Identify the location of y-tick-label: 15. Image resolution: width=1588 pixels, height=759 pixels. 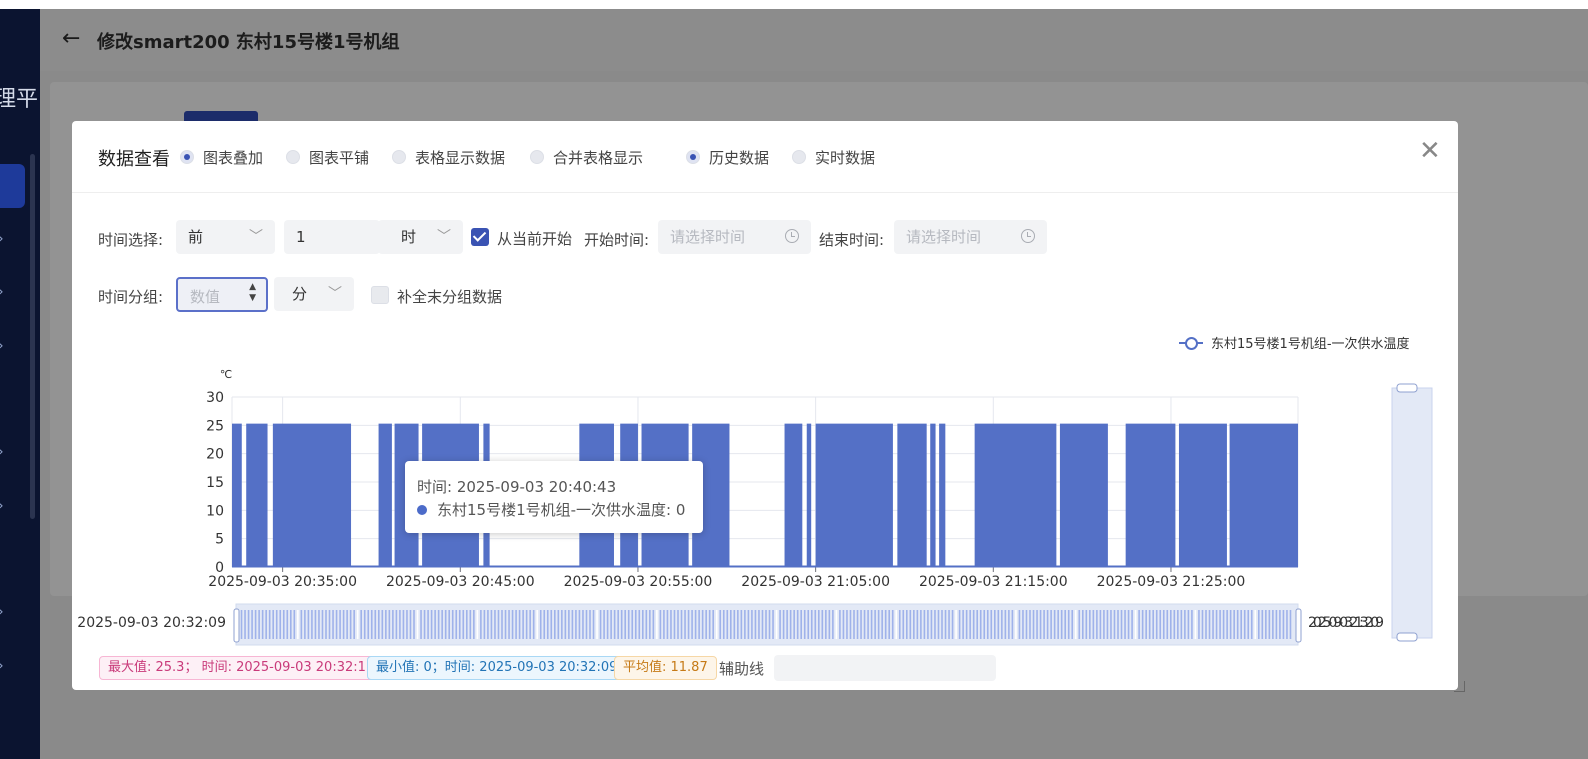
(215, 483).